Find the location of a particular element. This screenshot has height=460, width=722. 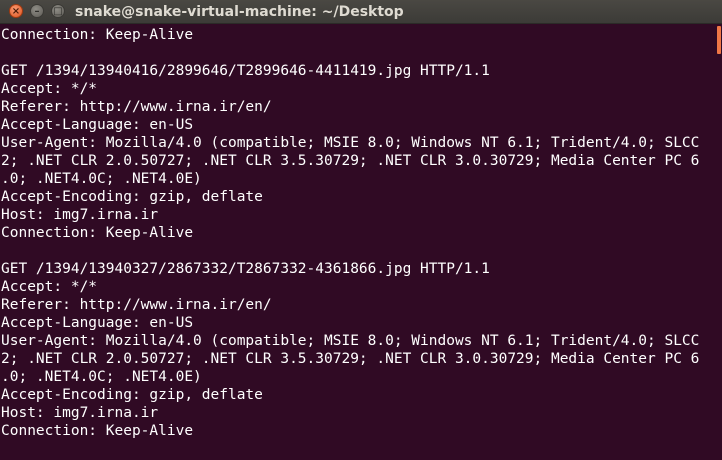

scrollbar-thumb is located at coordinates (719, 40).